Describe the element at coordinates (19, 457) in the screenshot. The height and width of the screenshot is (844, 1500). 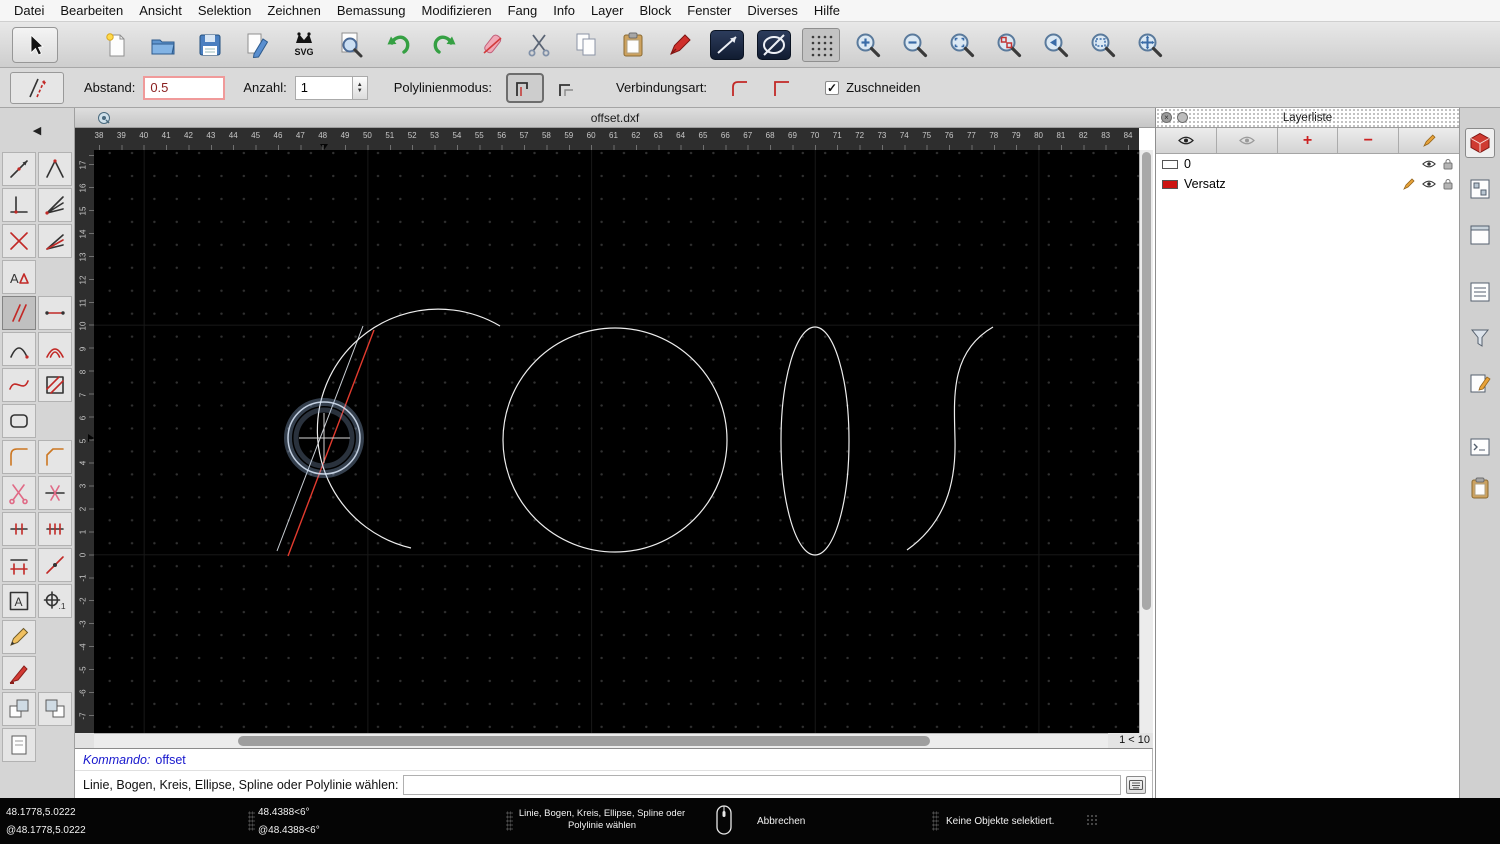
I see `tool-fillet` at that location.